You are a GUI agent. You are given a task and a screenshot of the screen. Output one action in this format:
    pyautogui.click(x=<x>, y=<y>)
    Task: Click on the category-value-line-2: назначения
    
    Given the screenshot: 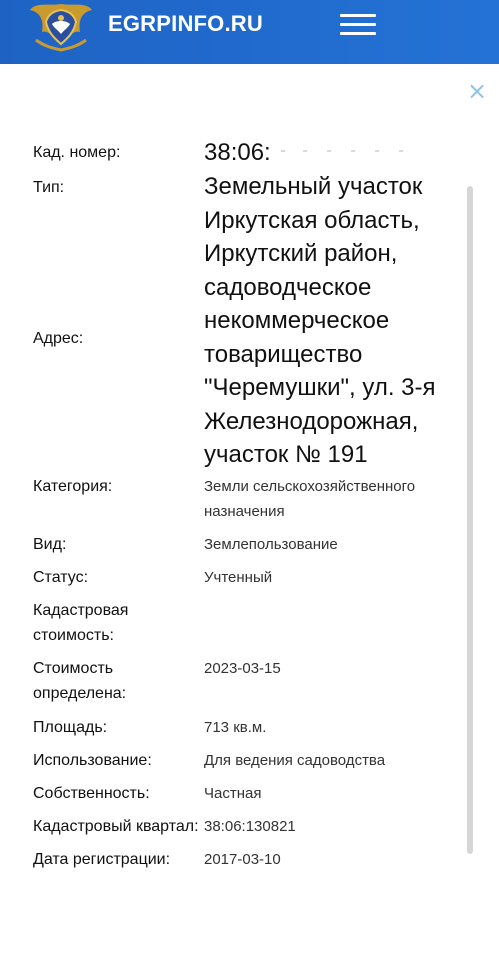 What is the action you would take?
    pyautogui.click(x=244, y=511)
    